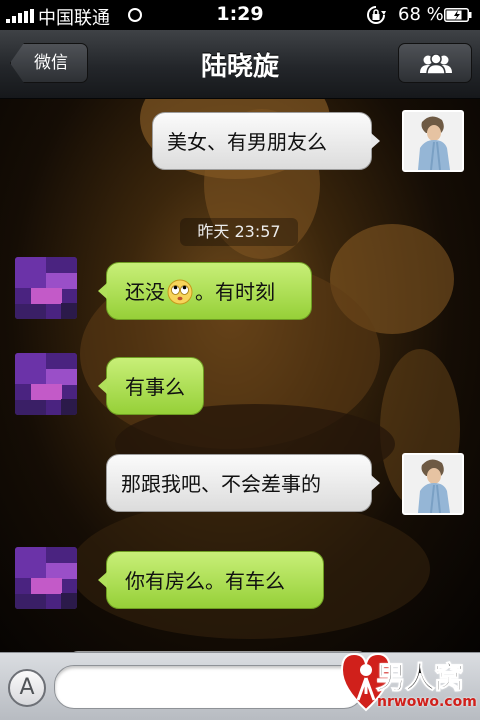 The height and width of the screenshot is (720, 480). Describe the element at coordinates (151, 386) in the screenshot. I see `message-bubble-incoming: 有事么` at that location.